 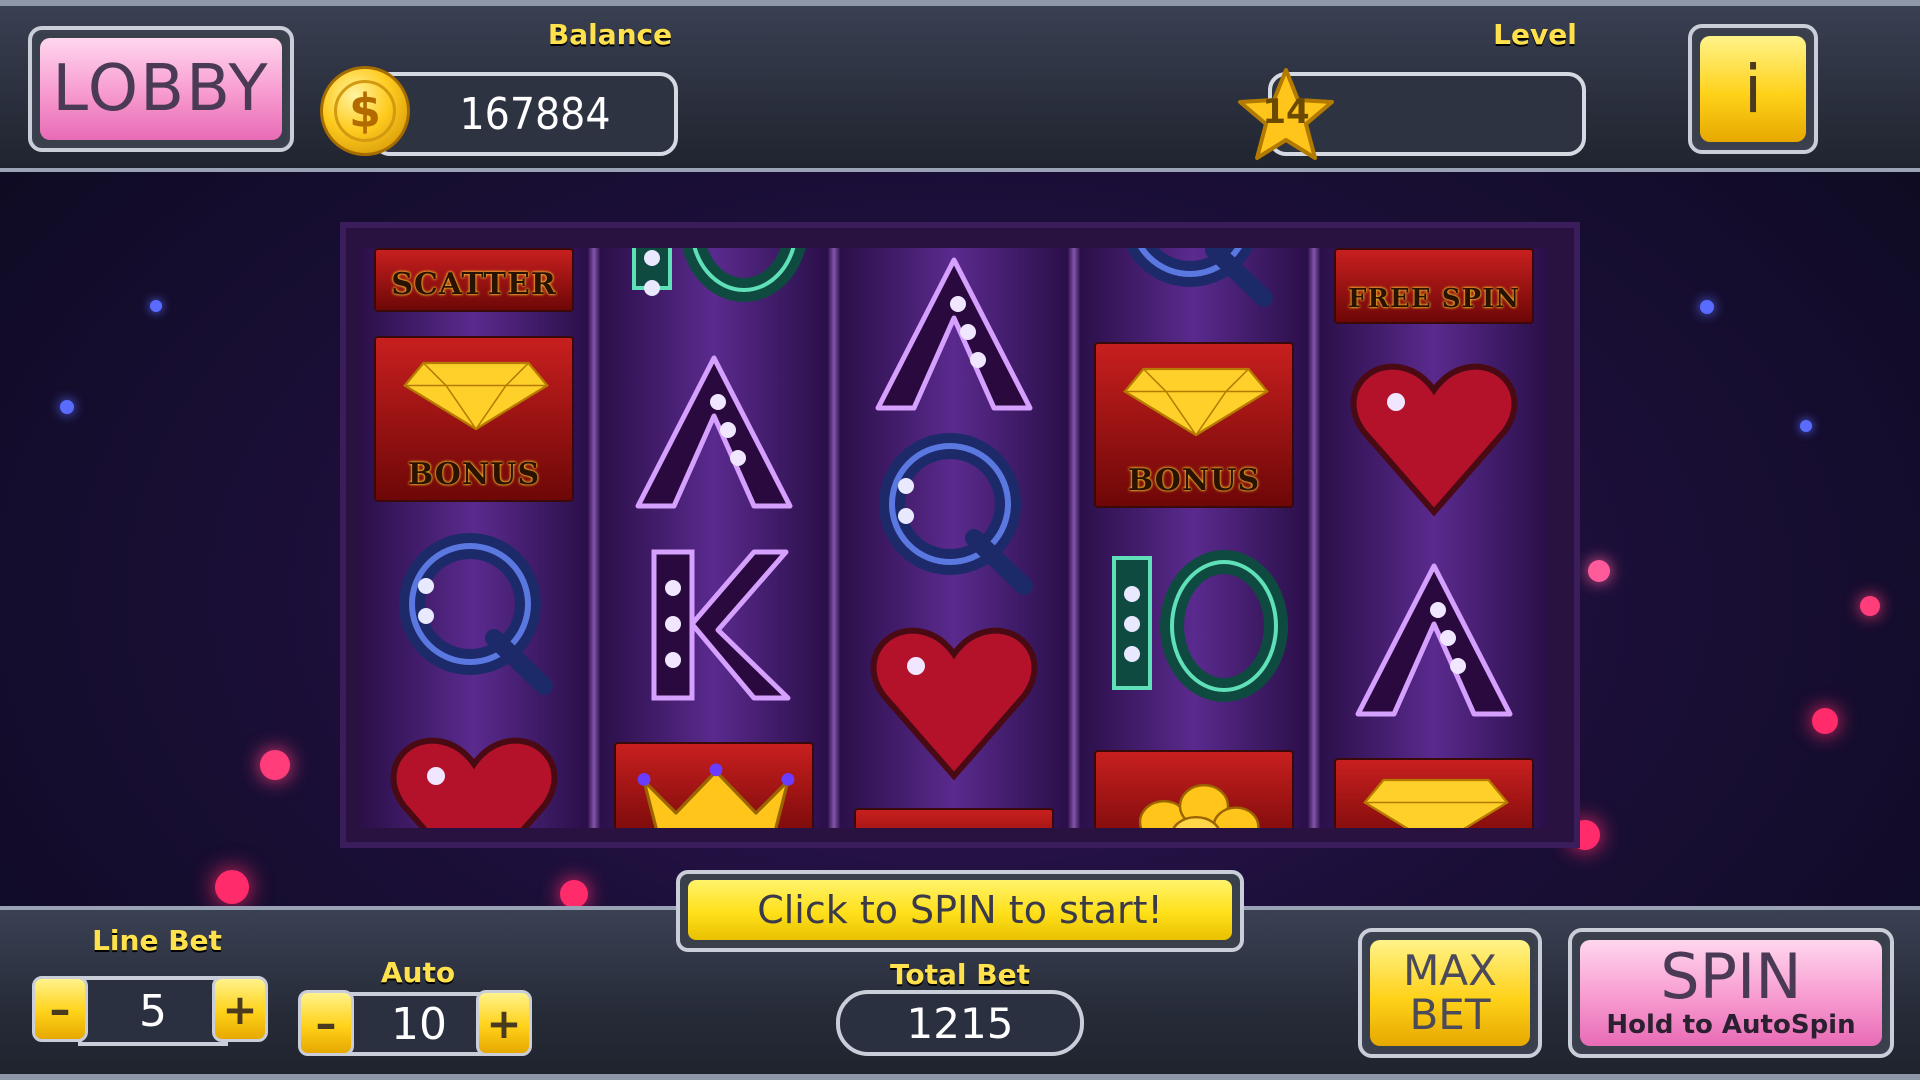 What do you see at coordinates (1450, 1014) in the screenshot?
I see `max-bet-label-bottom: BET` at bounding box center [1450, 1014].